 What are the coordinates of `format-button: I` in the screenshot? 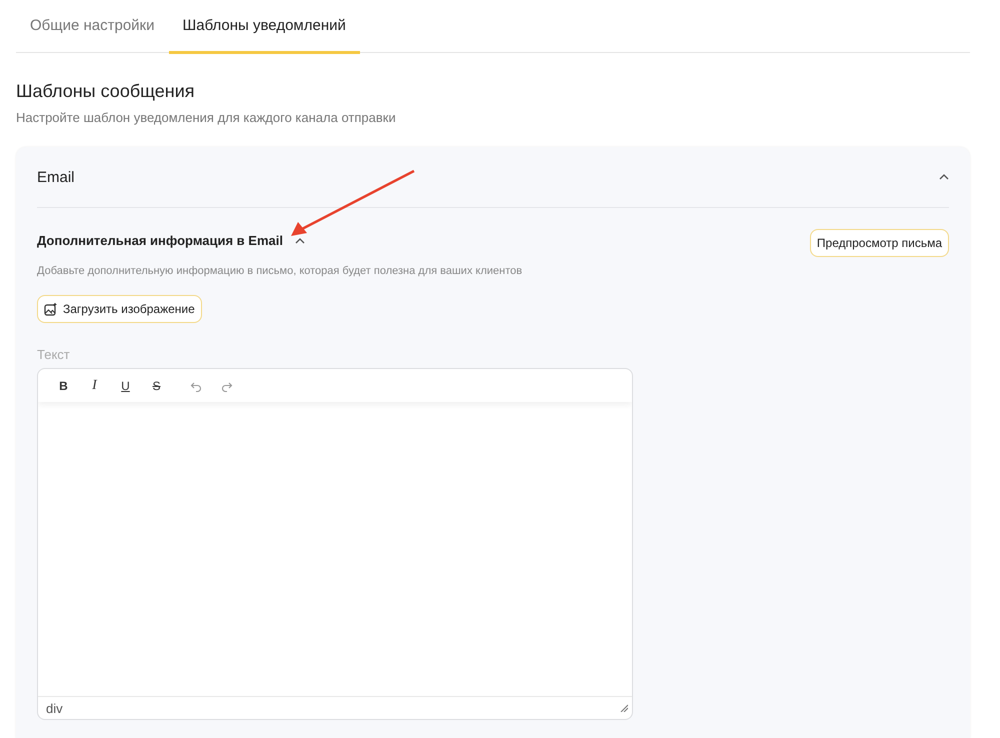 It's located at (94, 386).